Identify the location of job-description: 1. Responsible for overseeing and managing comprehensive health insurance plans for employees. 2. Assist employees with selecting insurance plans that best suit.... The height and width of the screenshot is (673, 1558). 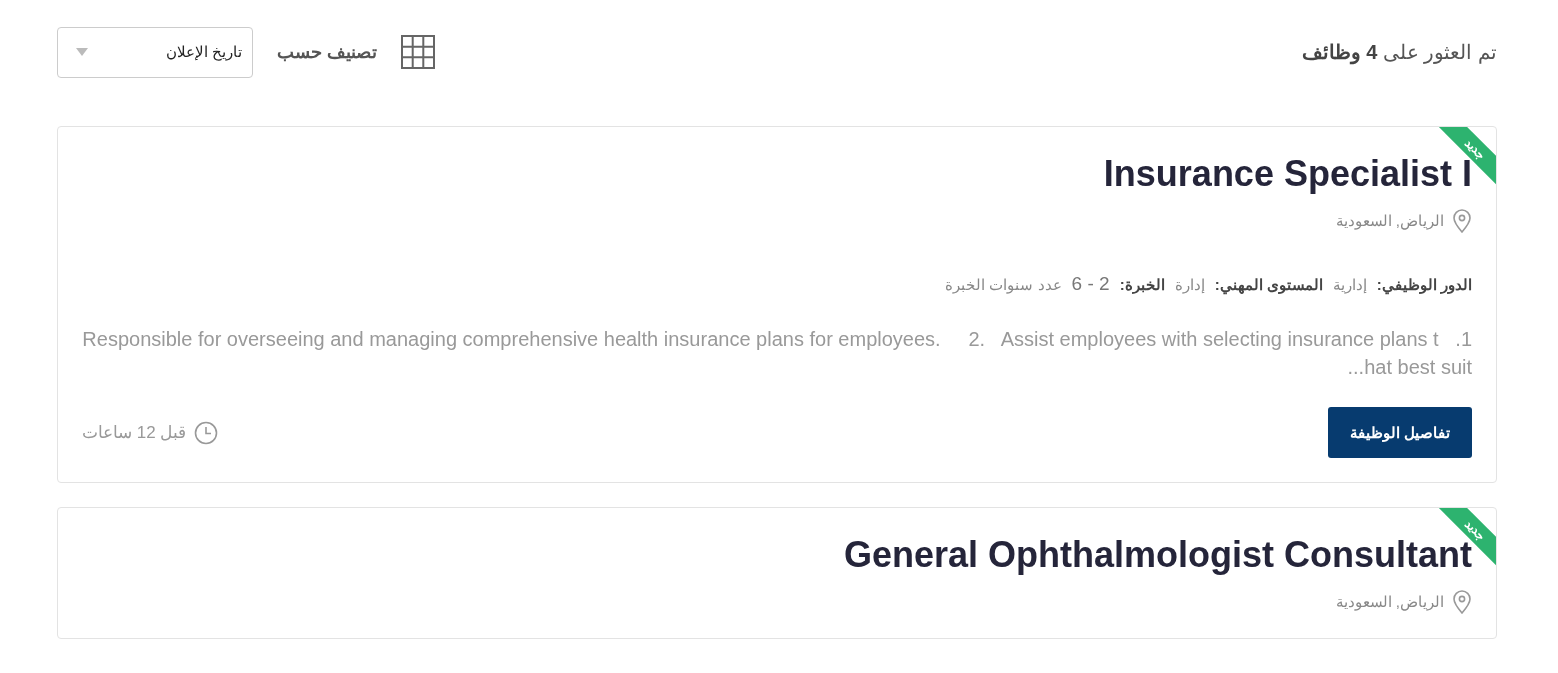
(777, 353).